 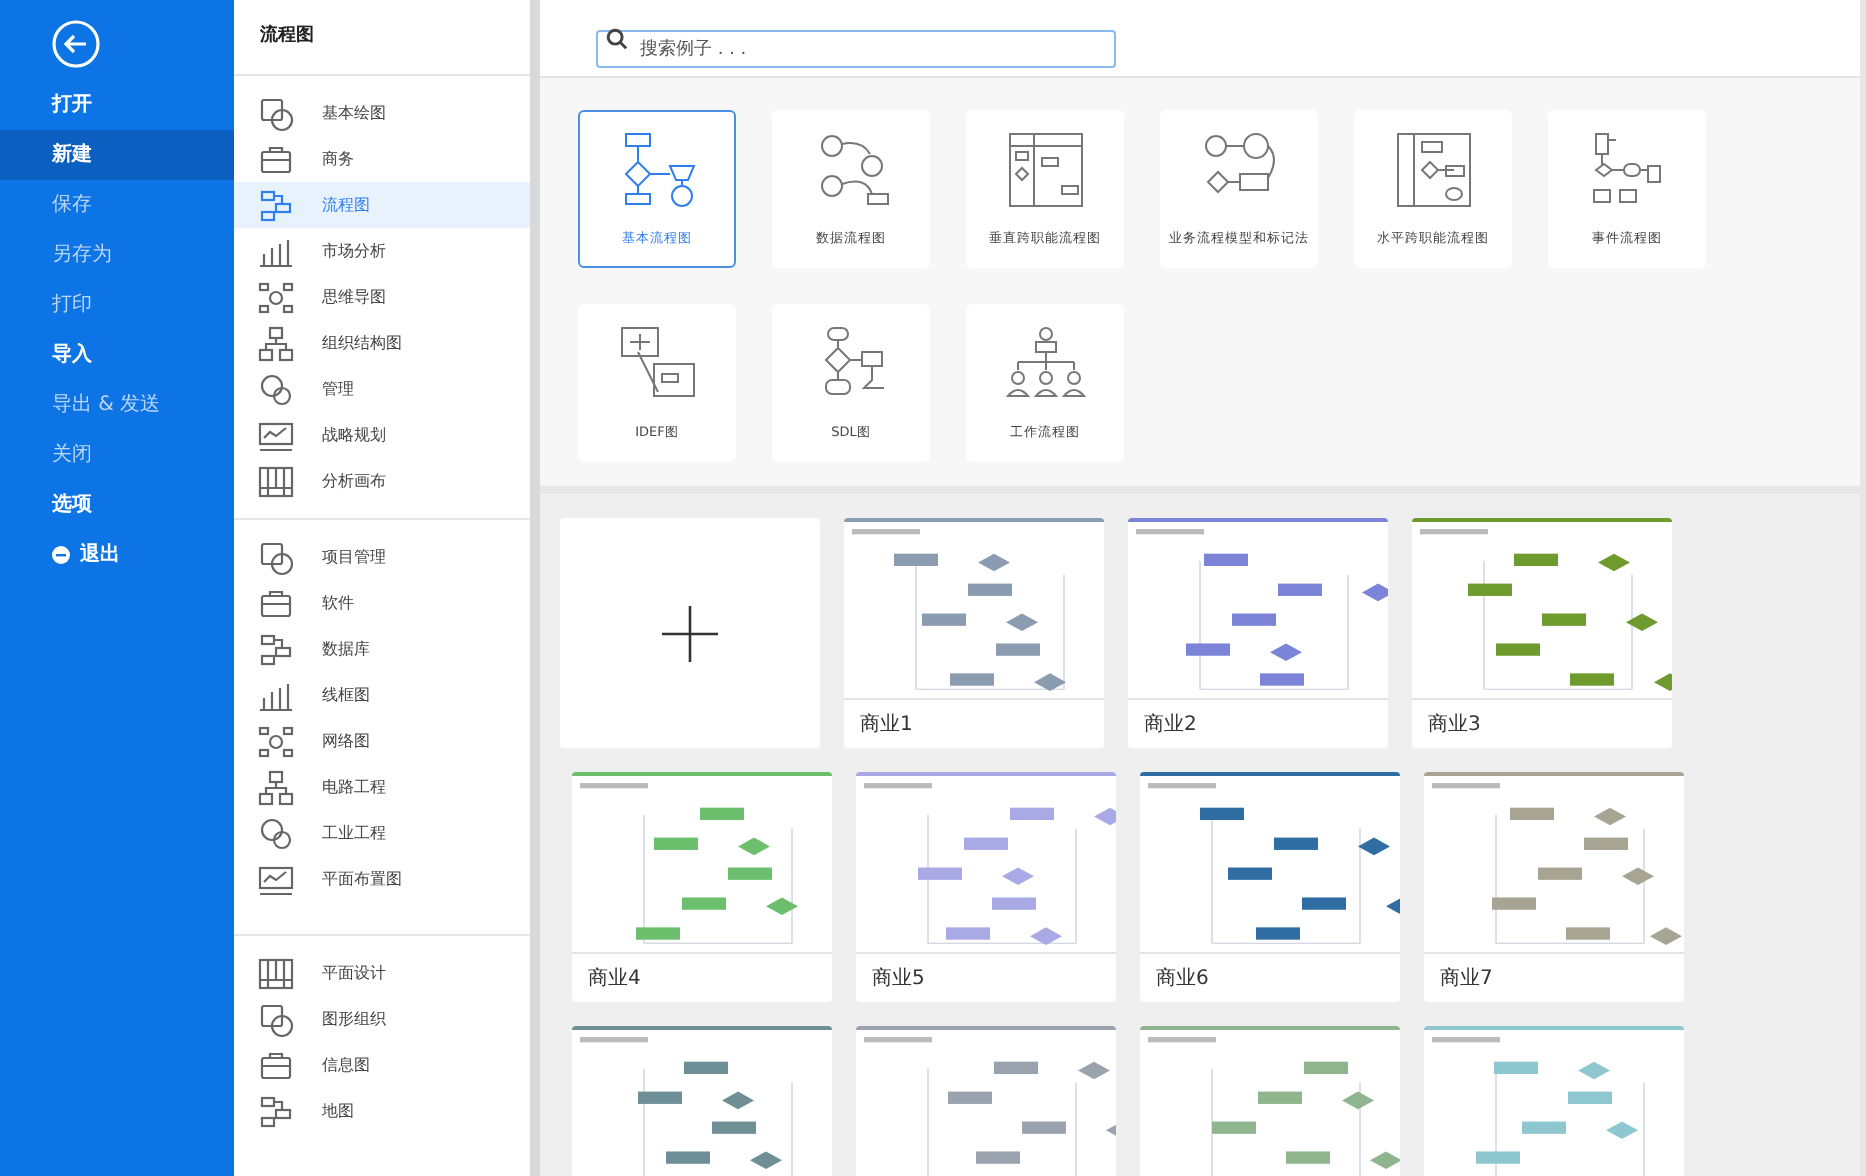 What do you see at coordinates (338, 1111) in the screenshot?
I see `category-label: 地图` at bounding box center [338, 1111].